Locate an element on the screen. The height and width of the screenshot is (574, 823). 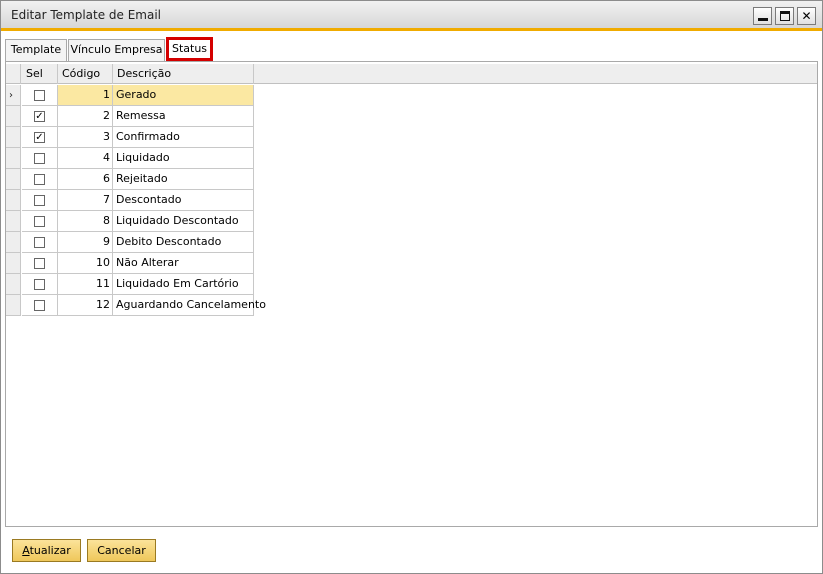
table-row: 8 Liquidado Descontado is located at coordinates (130, 221).